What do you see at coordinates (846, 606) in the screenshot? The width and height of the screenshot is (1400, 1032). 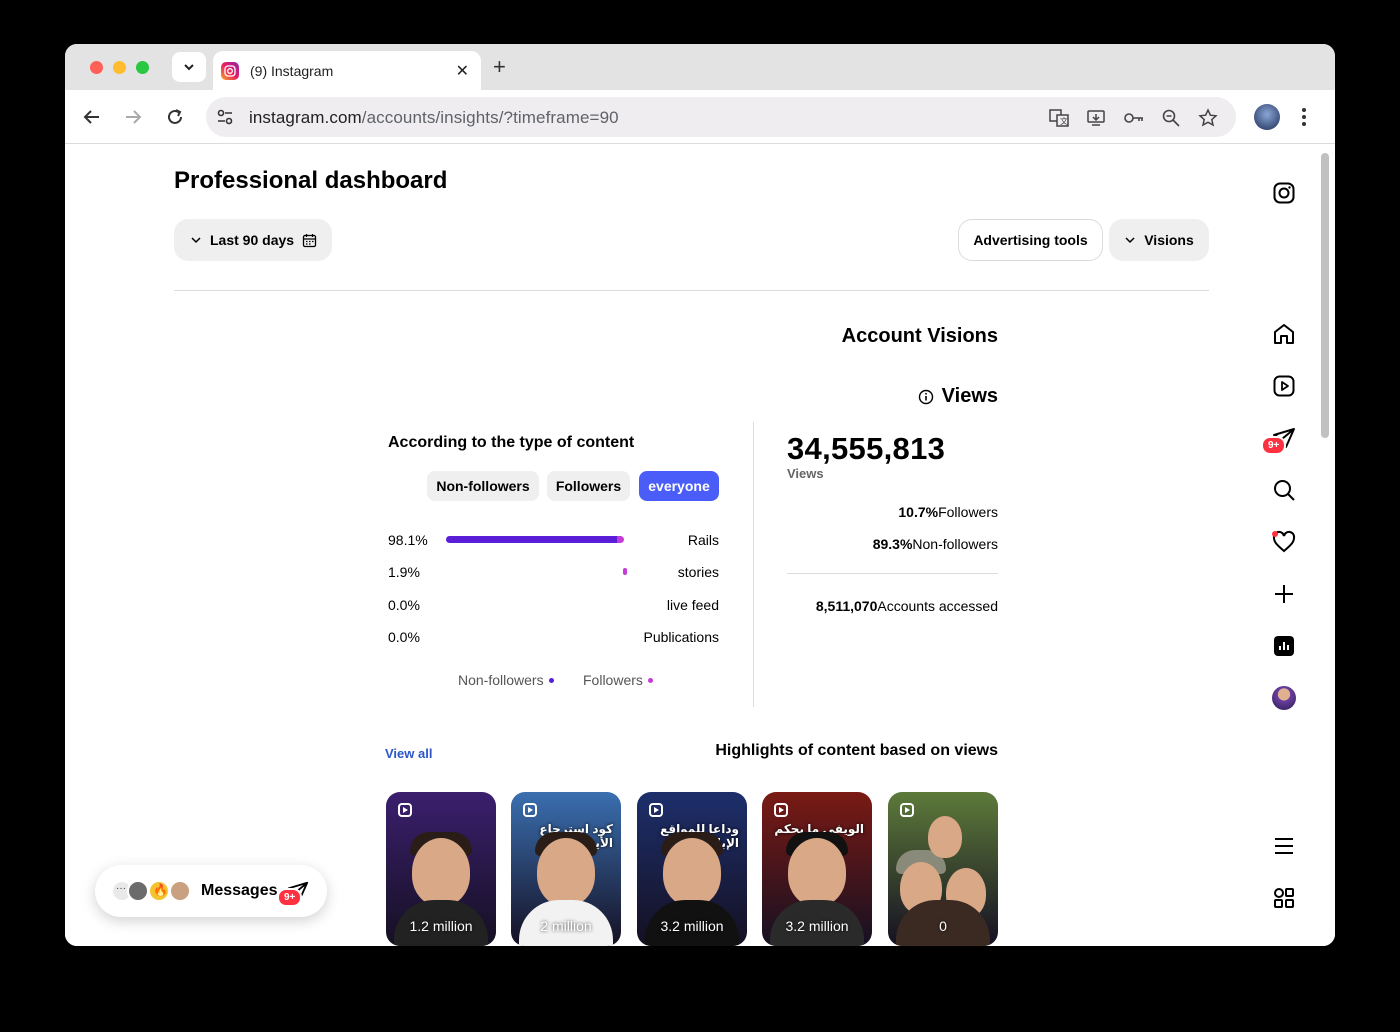 I see `accounts-accessed-value: 8,511,070` at bounding box center [846, 606].